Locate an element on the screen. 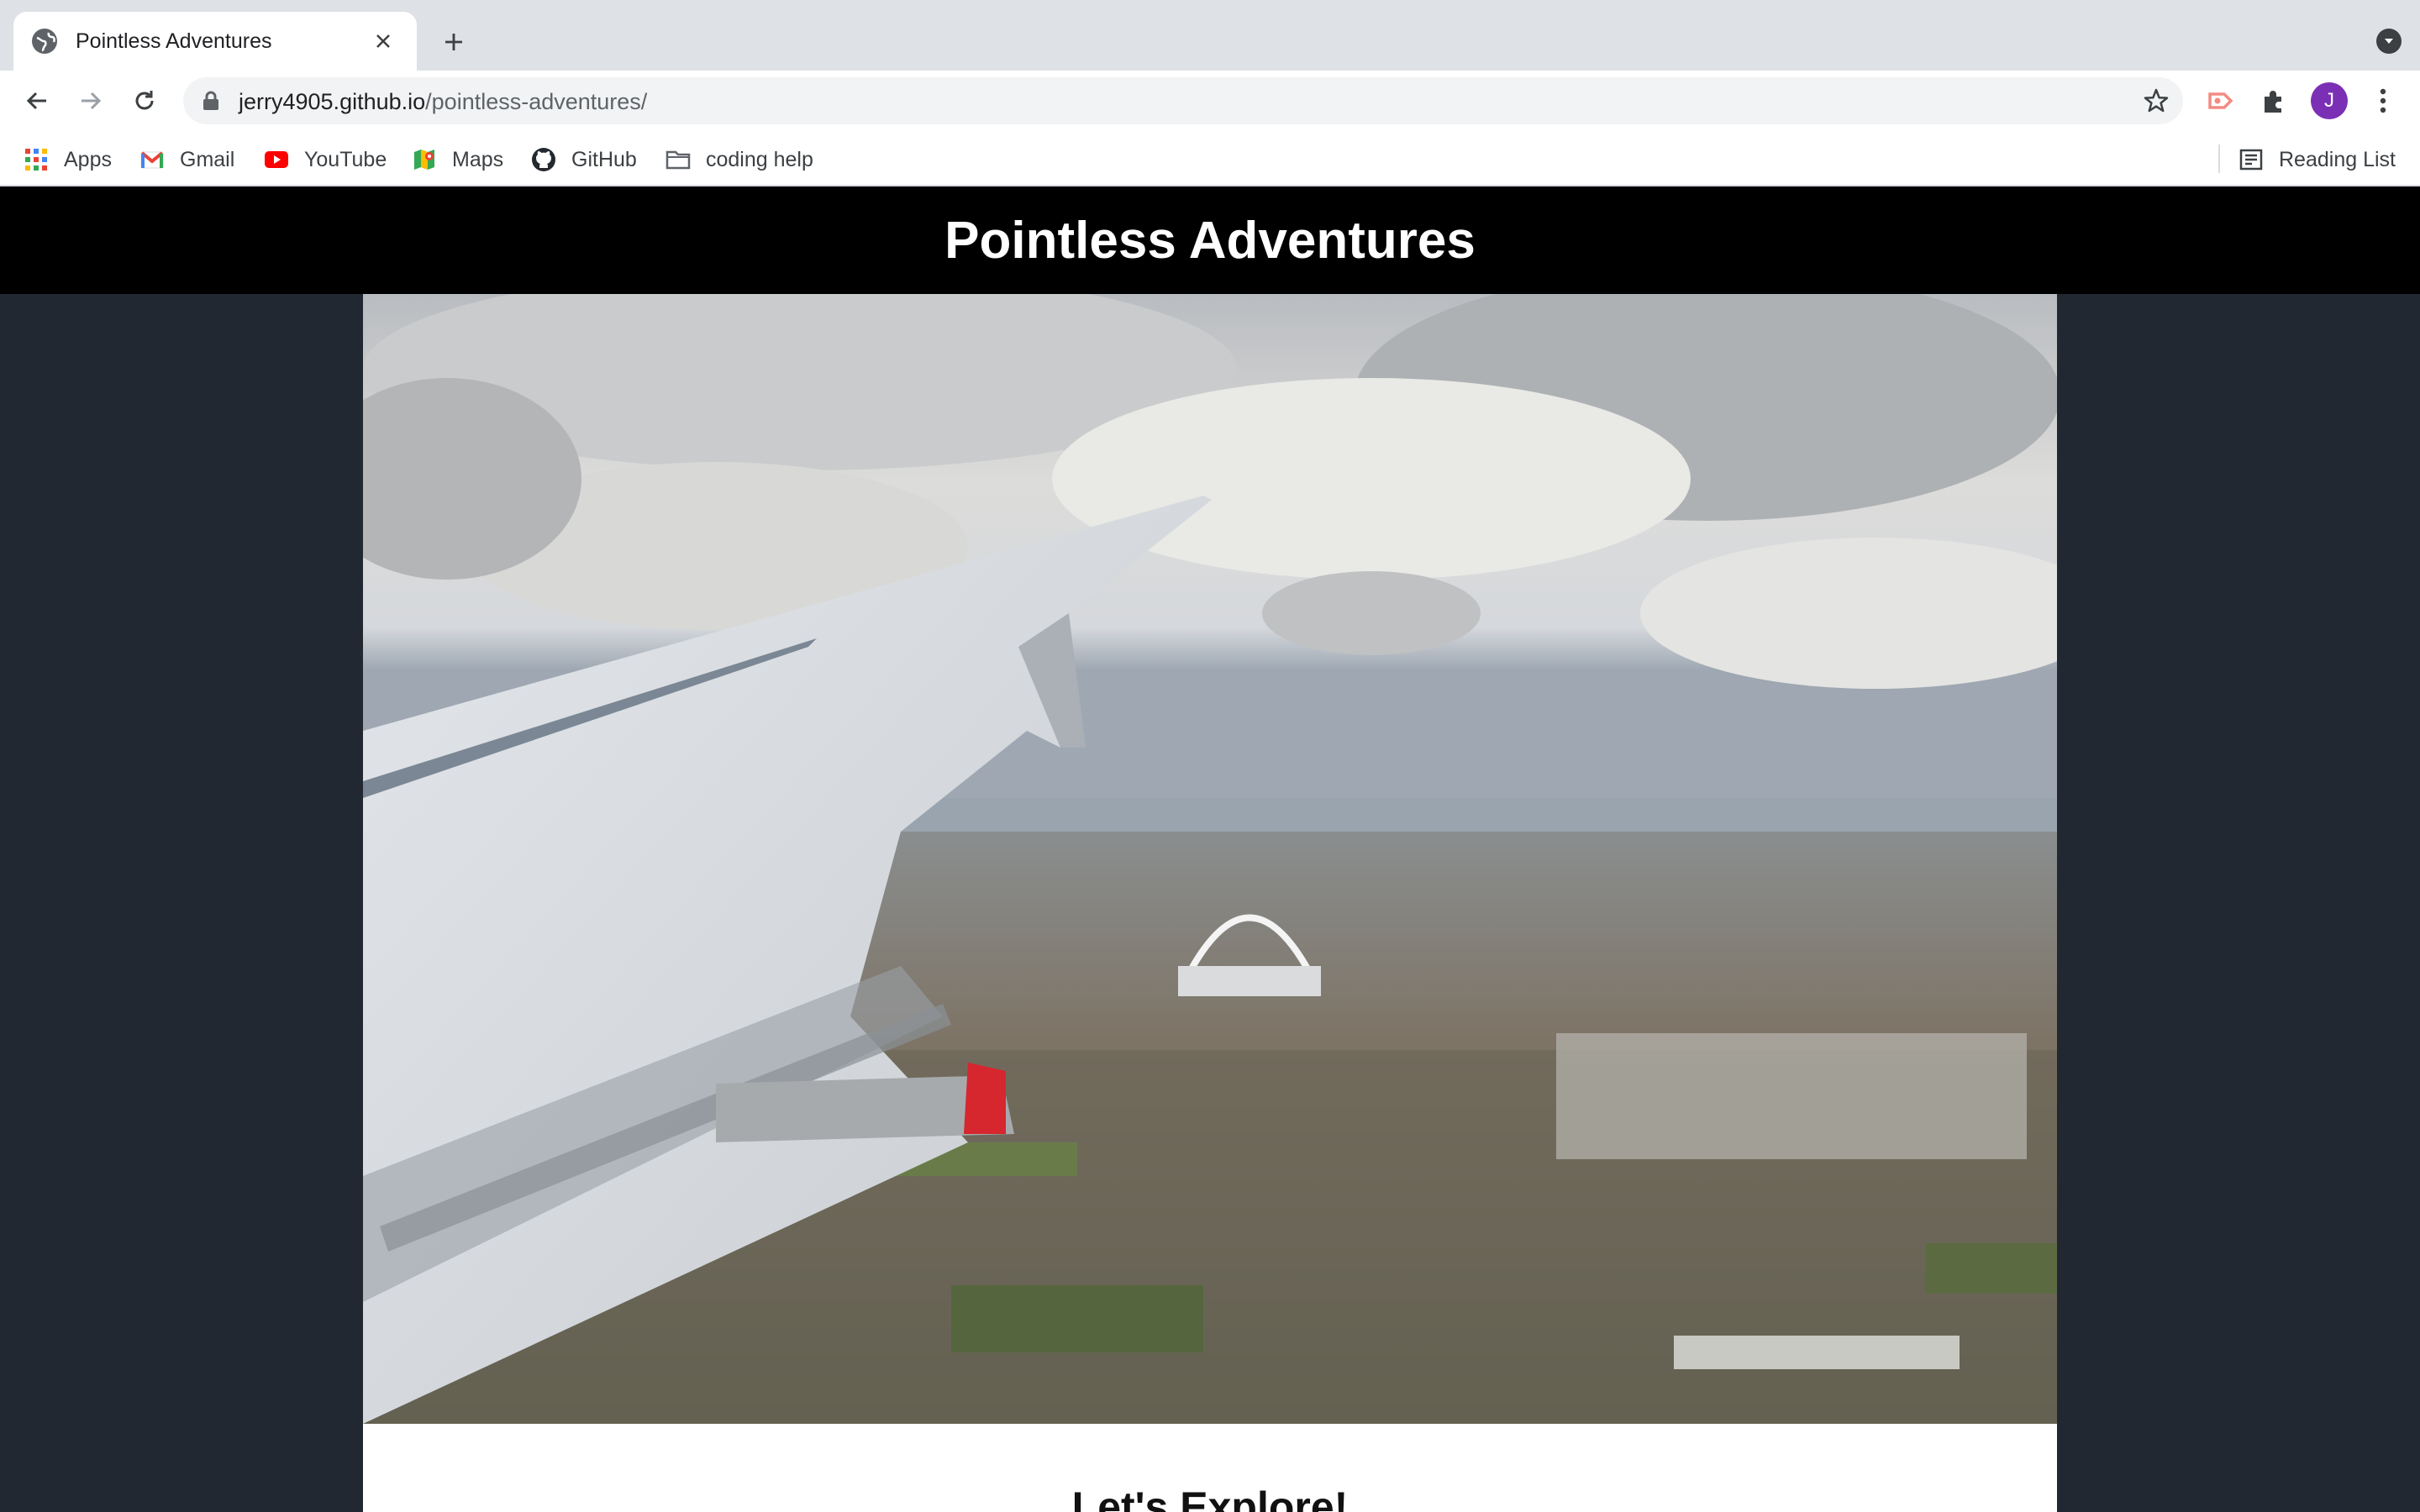 The height and width of the screenshot is (1512, 2420). bookmarks-divider is located at coordinates (2219, 158).